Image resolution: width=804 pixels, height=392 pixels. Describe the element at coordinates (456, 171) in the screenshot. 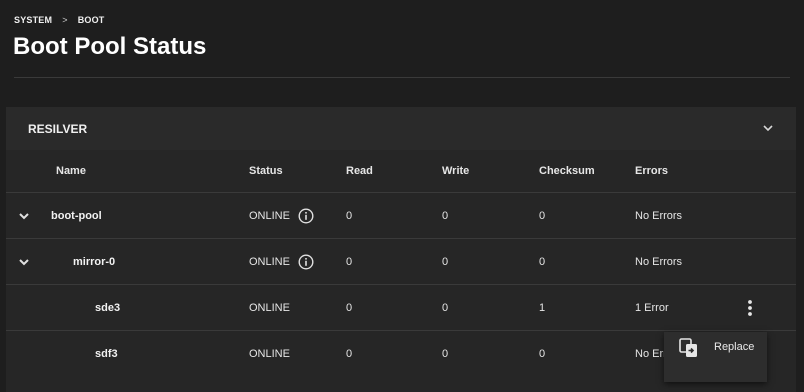

I see `col-header-write: Write` at that location.